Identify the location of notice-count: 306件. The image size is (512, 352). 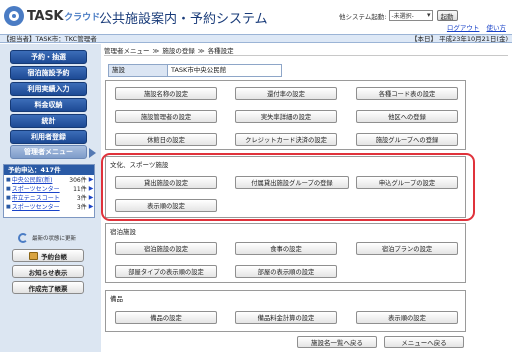
(78, 180).